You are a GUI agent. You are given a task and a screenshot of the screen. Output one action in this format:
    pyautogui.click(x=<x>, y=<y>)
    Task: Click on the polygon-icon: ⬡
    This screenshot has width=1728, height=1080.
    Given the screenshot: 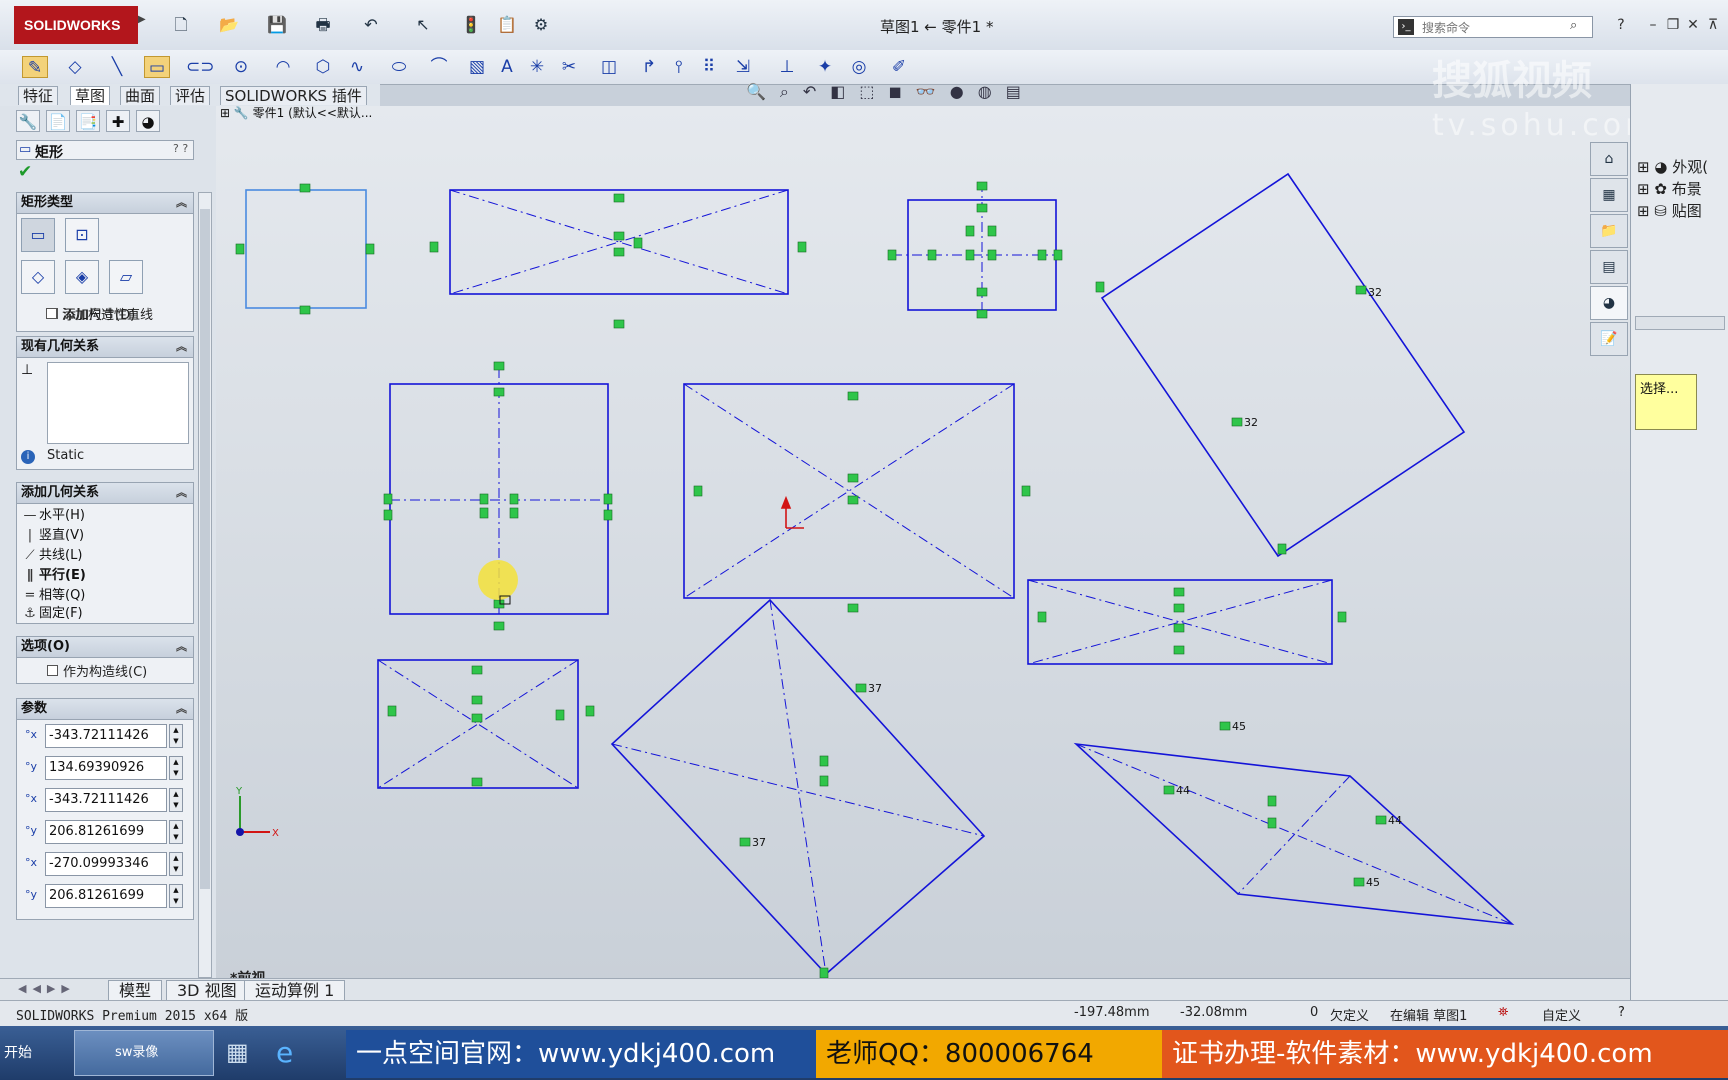 What is the action you would take?
    pyautogui.click(x=323, y=67)
    